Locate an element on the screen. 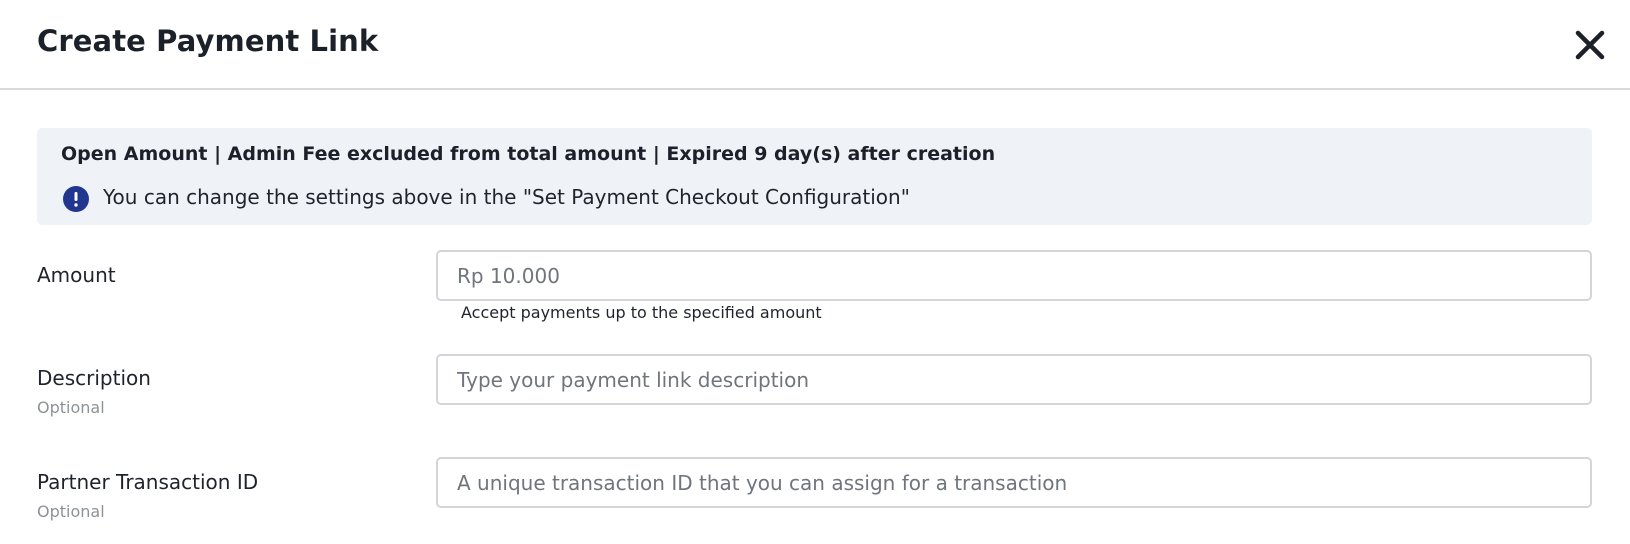 The image size is (1630, 544). partner-transaction-id-label: Partner Transaction ID is located at coordinates (148, 482).